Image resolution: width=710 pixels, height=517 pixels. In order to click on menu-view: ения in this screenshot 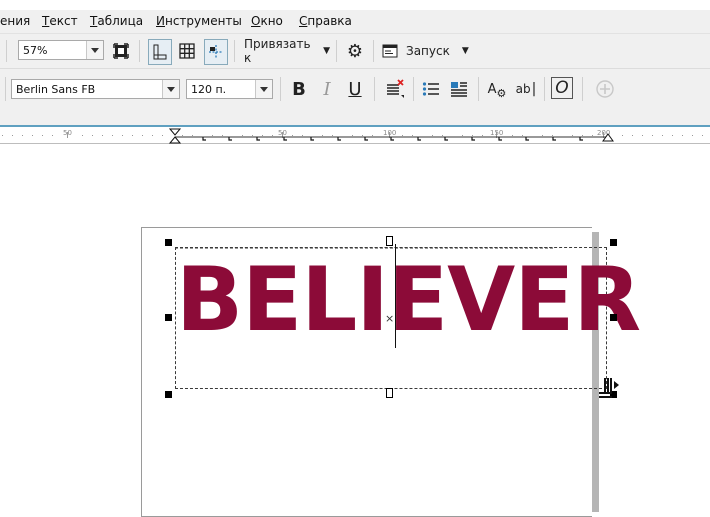, I will do `click(15, 21)`.